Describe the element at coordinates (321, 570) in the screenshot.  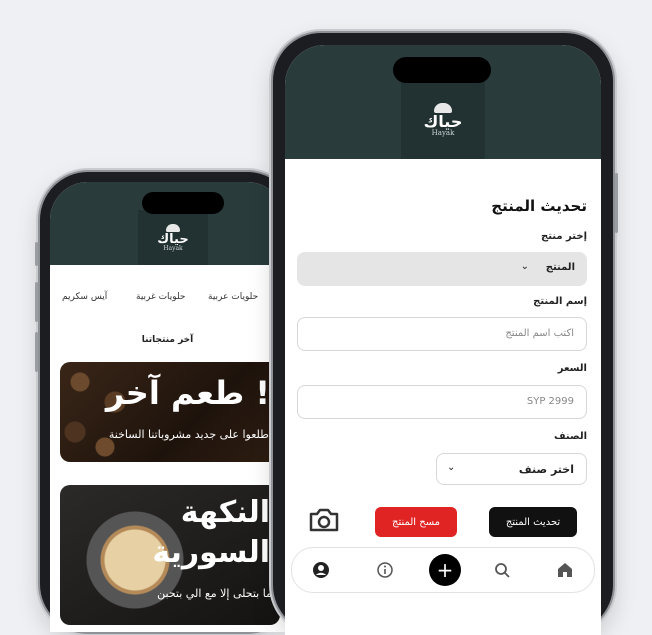
I see `profile-icon` at that location.